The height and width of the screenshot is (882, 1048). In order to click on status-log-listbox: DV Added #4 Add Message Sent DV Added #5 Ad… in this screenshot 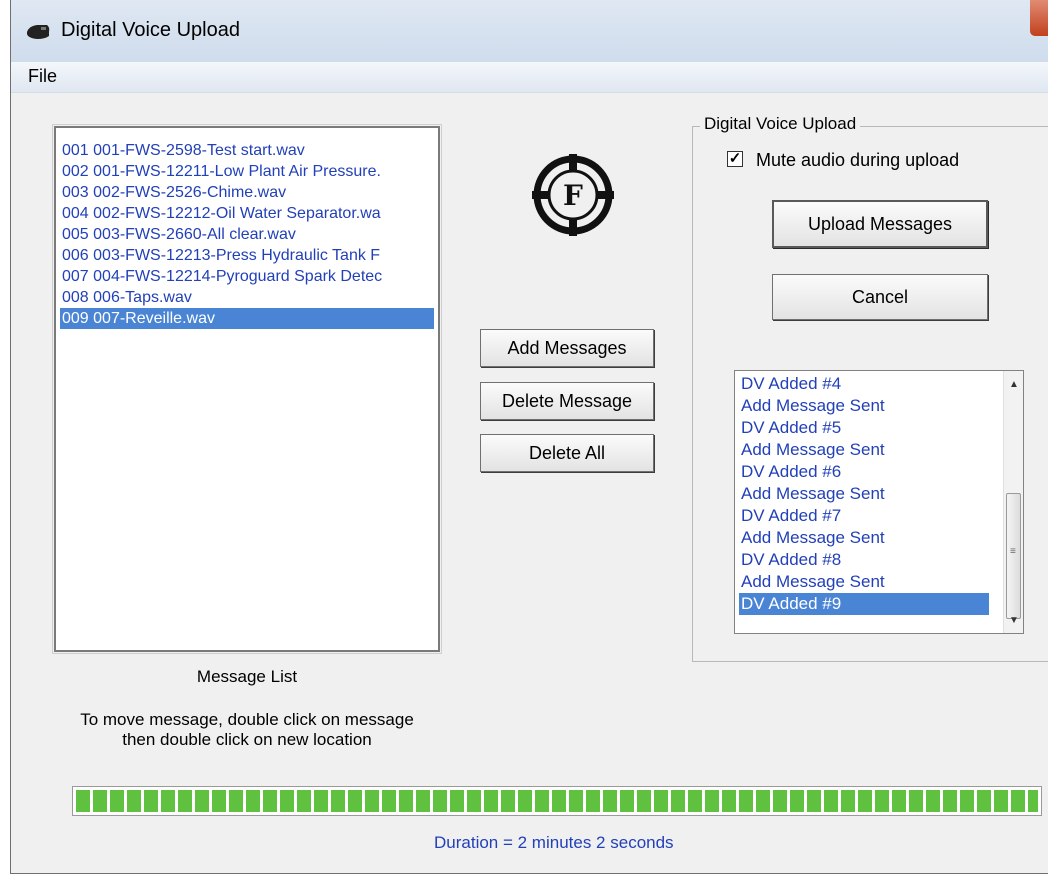, I will do `click(879, 502)`.